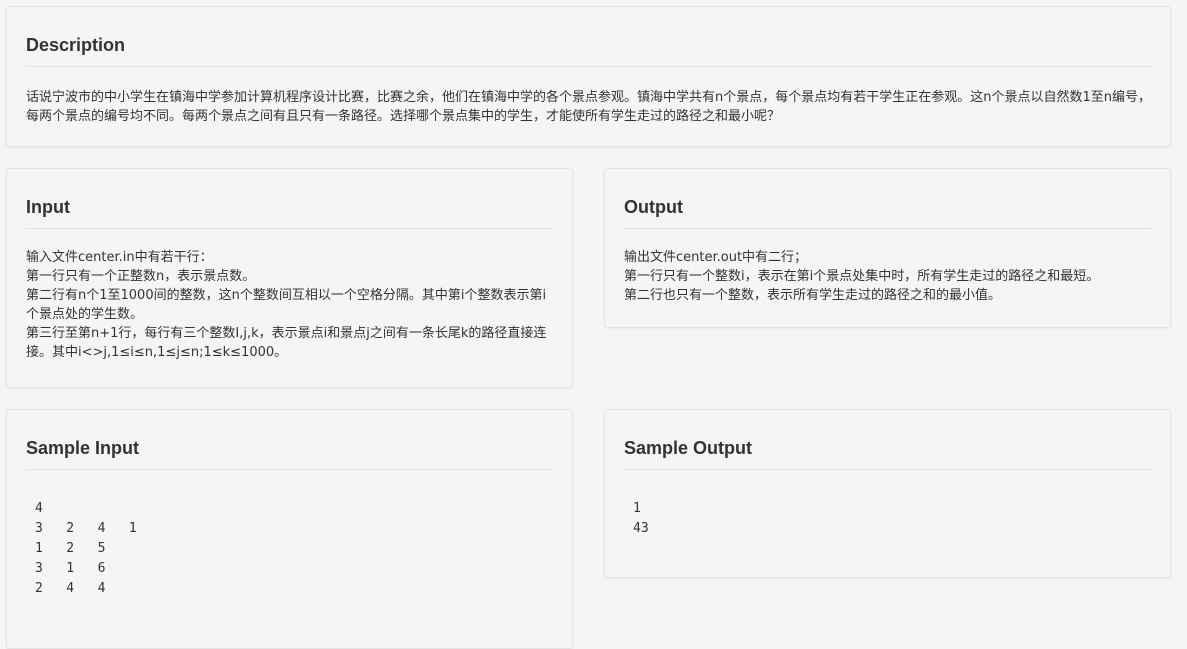  Describe the element at coordinates (588, 66) in the screenshot. I see `description-divider` at that location.